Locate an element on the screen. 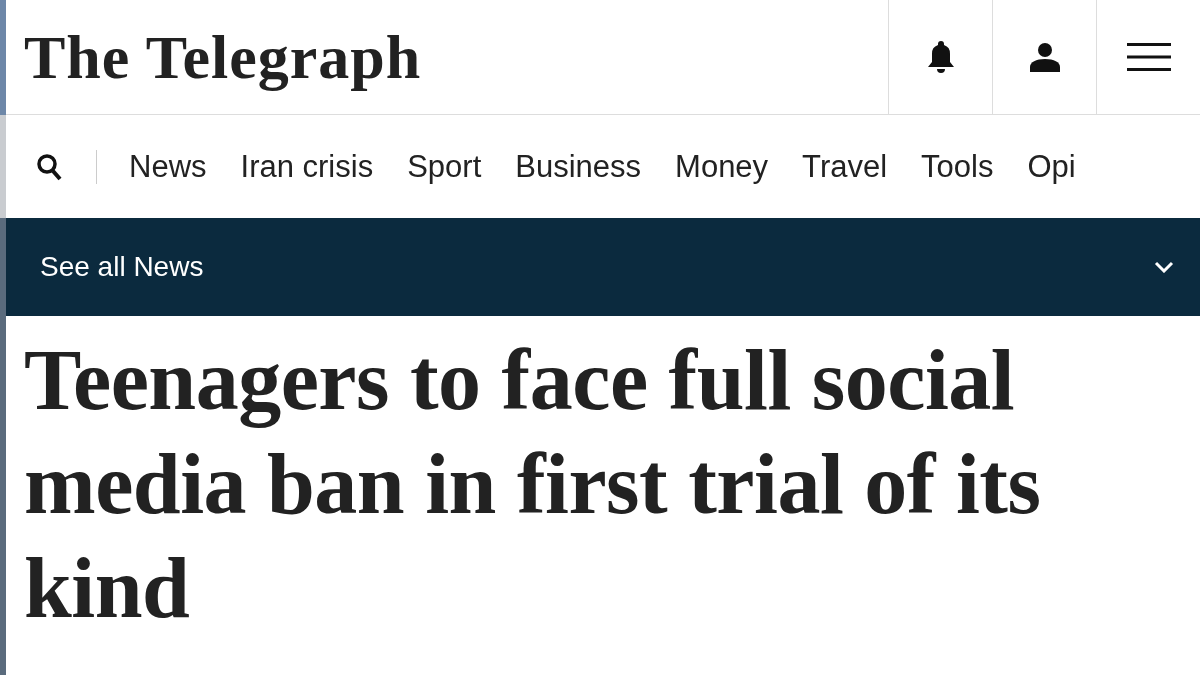 This screenshot has width=1200, height=675. bell-icon is located at coordinates (940, 57).